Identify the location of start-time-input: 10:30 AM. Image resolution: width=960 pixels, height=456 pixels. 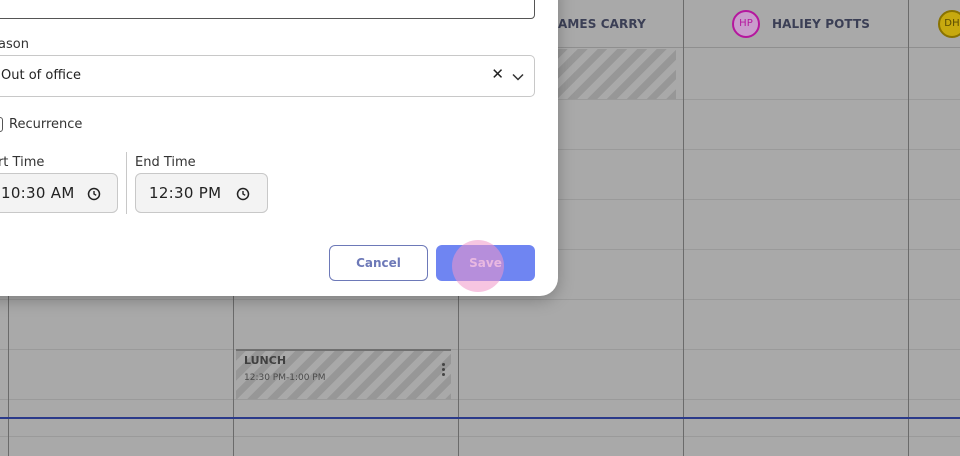
(59, 193).